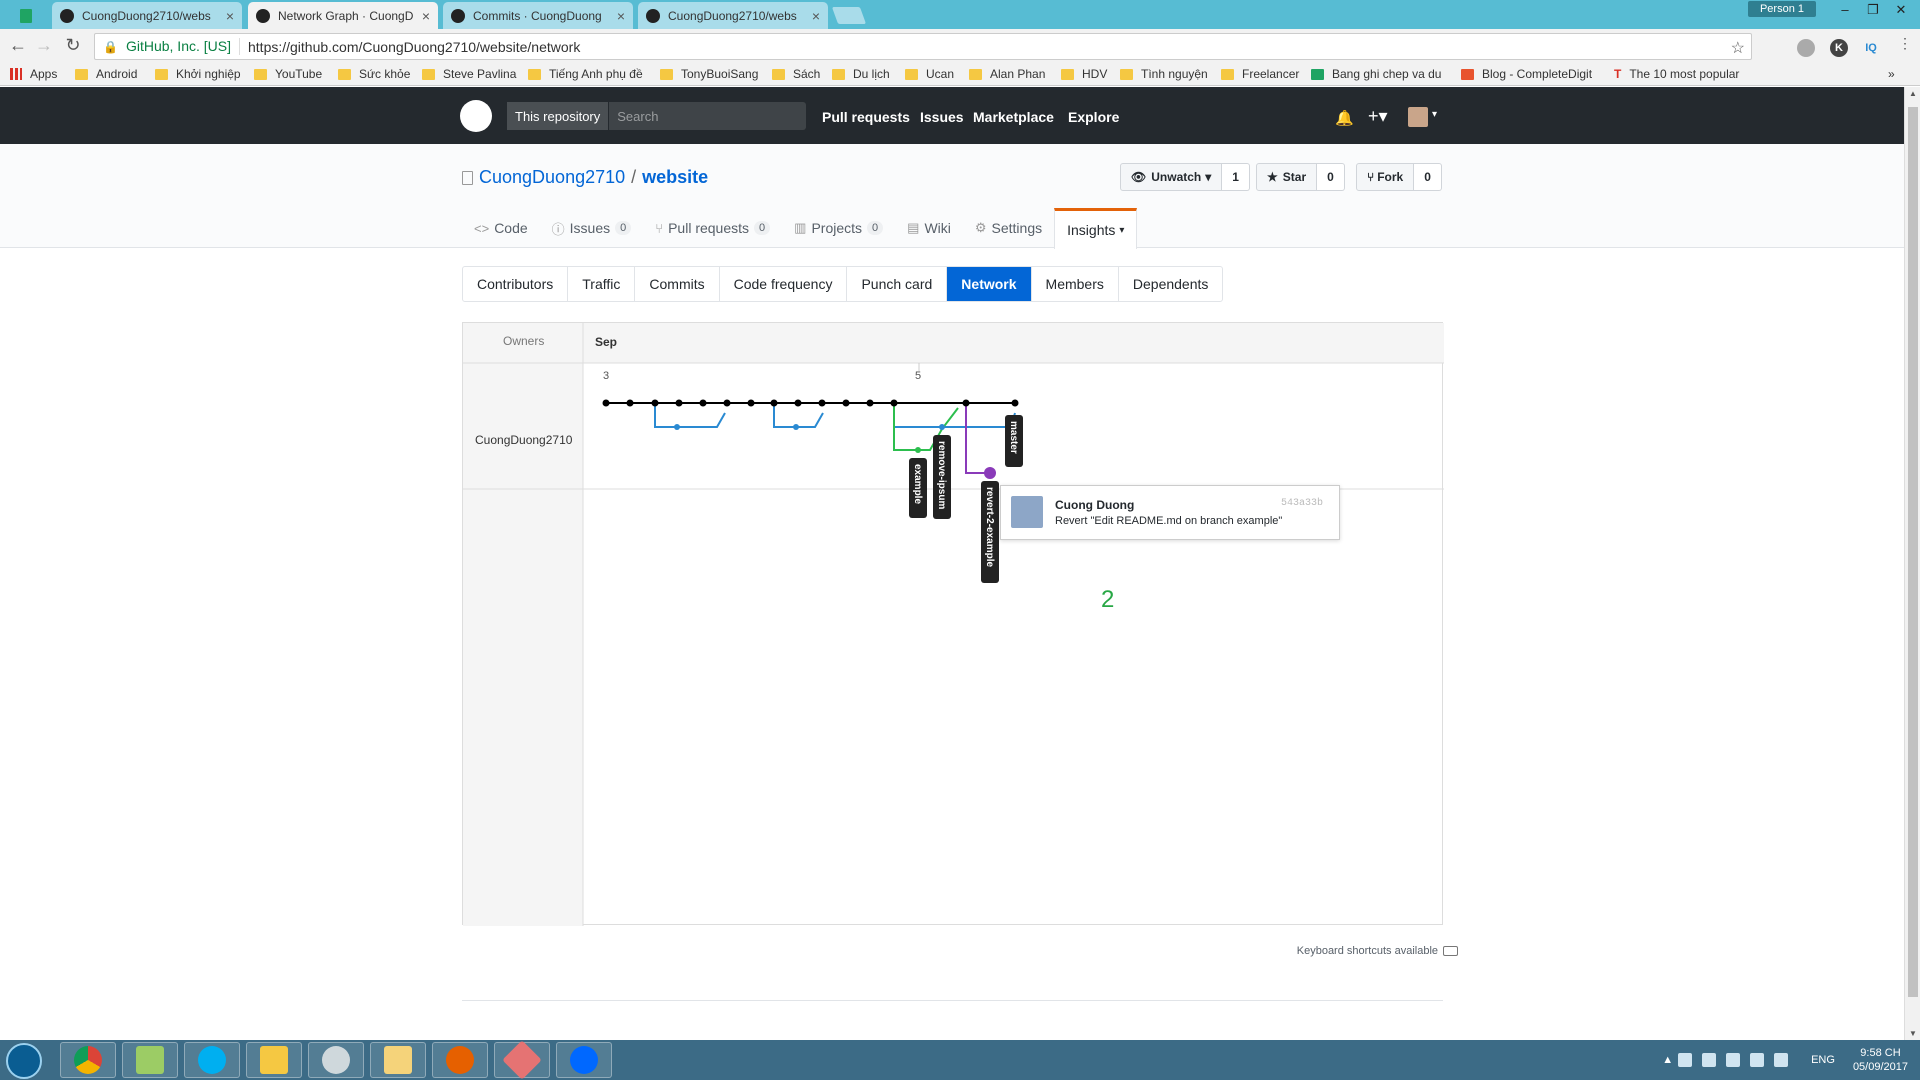 The width and height of the screenshot is (1920, 1080). What do you see at coordinates (1667, 1060) in the screenshot?
I see `chevron-up-icon: ▲` at bounding box center [1667, 1060].